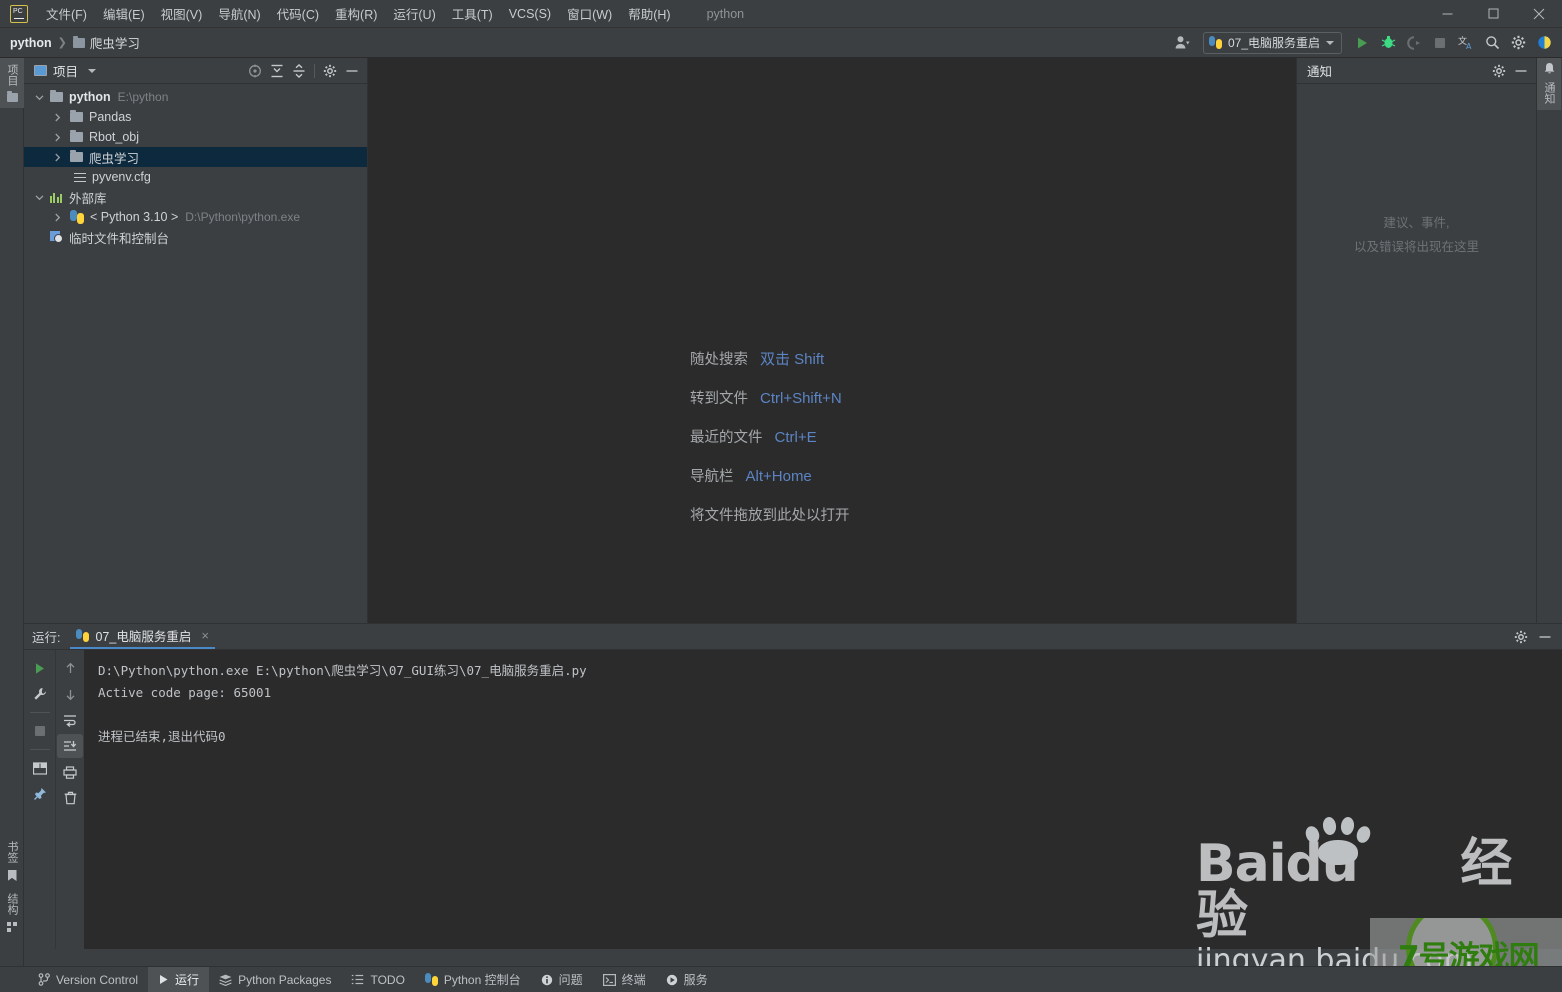  Describe the element at coordinates (12, 912) in the screenshot. I see `sidebar-item-structure: 结构` at that location.